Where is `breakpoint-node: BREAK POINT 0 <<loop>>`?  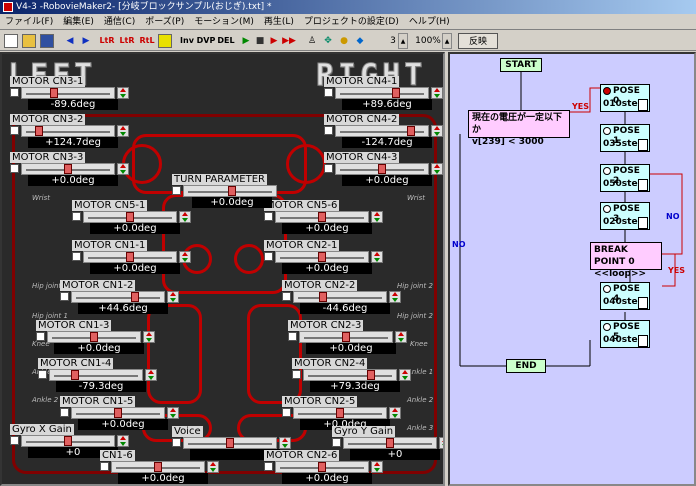 breakpoint-node: BREAK POINT 0 <<loop>> is located at coordinates (626, 260).